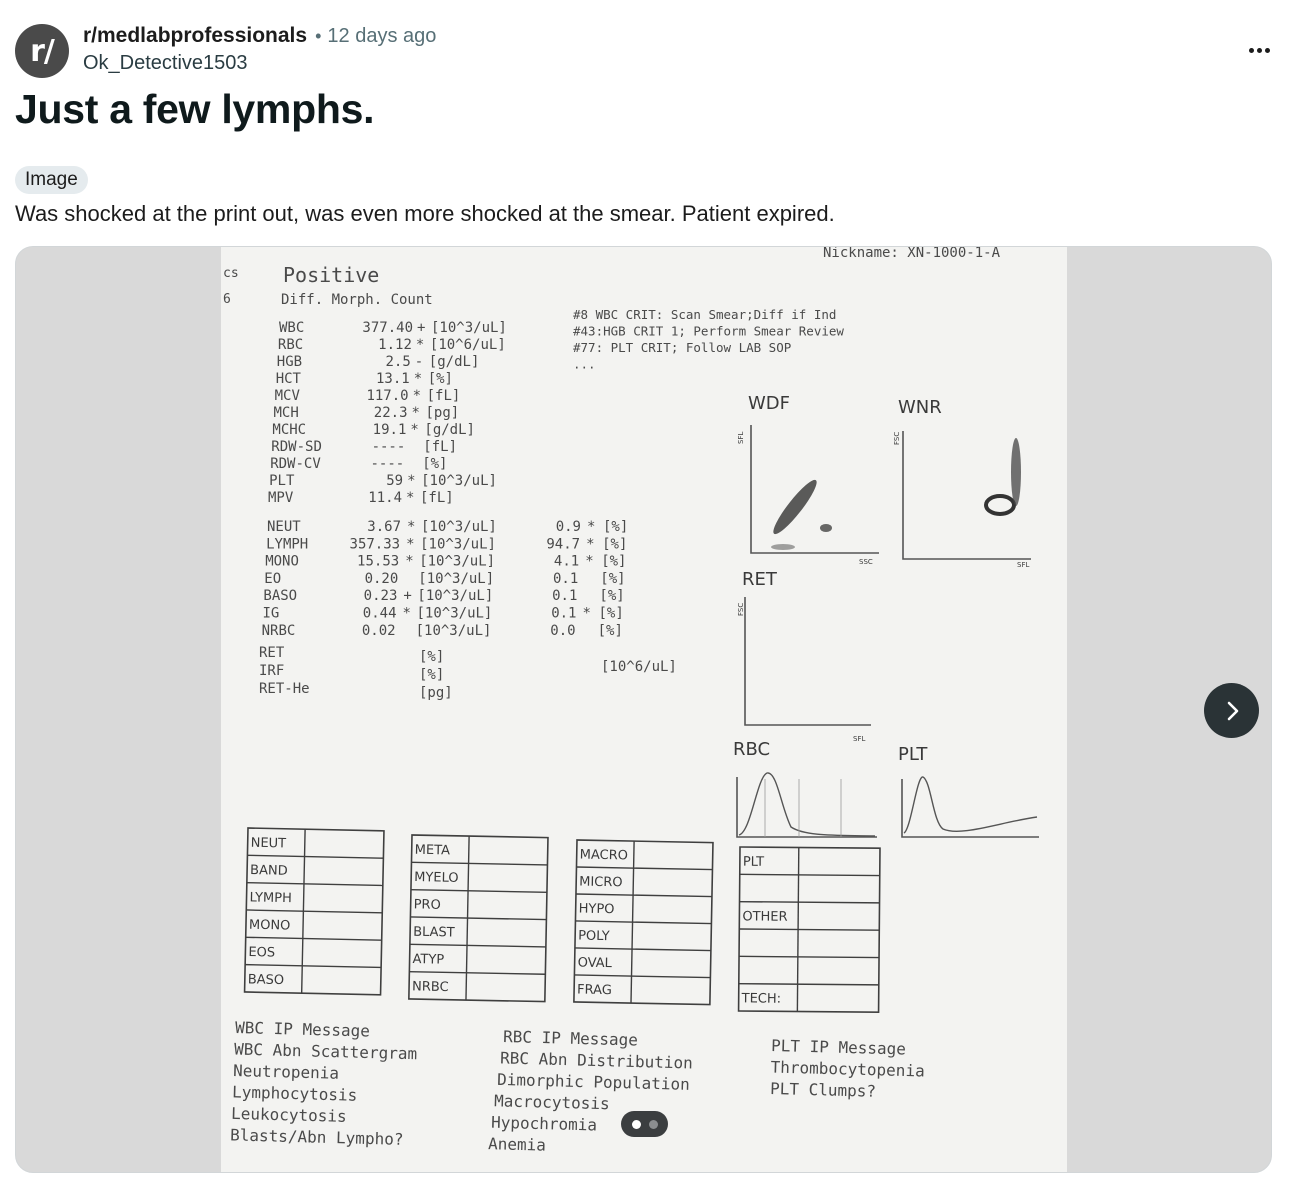 The height and width of the screenshot is (1196, 1294). Describe the element at coordinates (296, 447) in the screenshot. I see `param-name: RDW-SD` at that location.